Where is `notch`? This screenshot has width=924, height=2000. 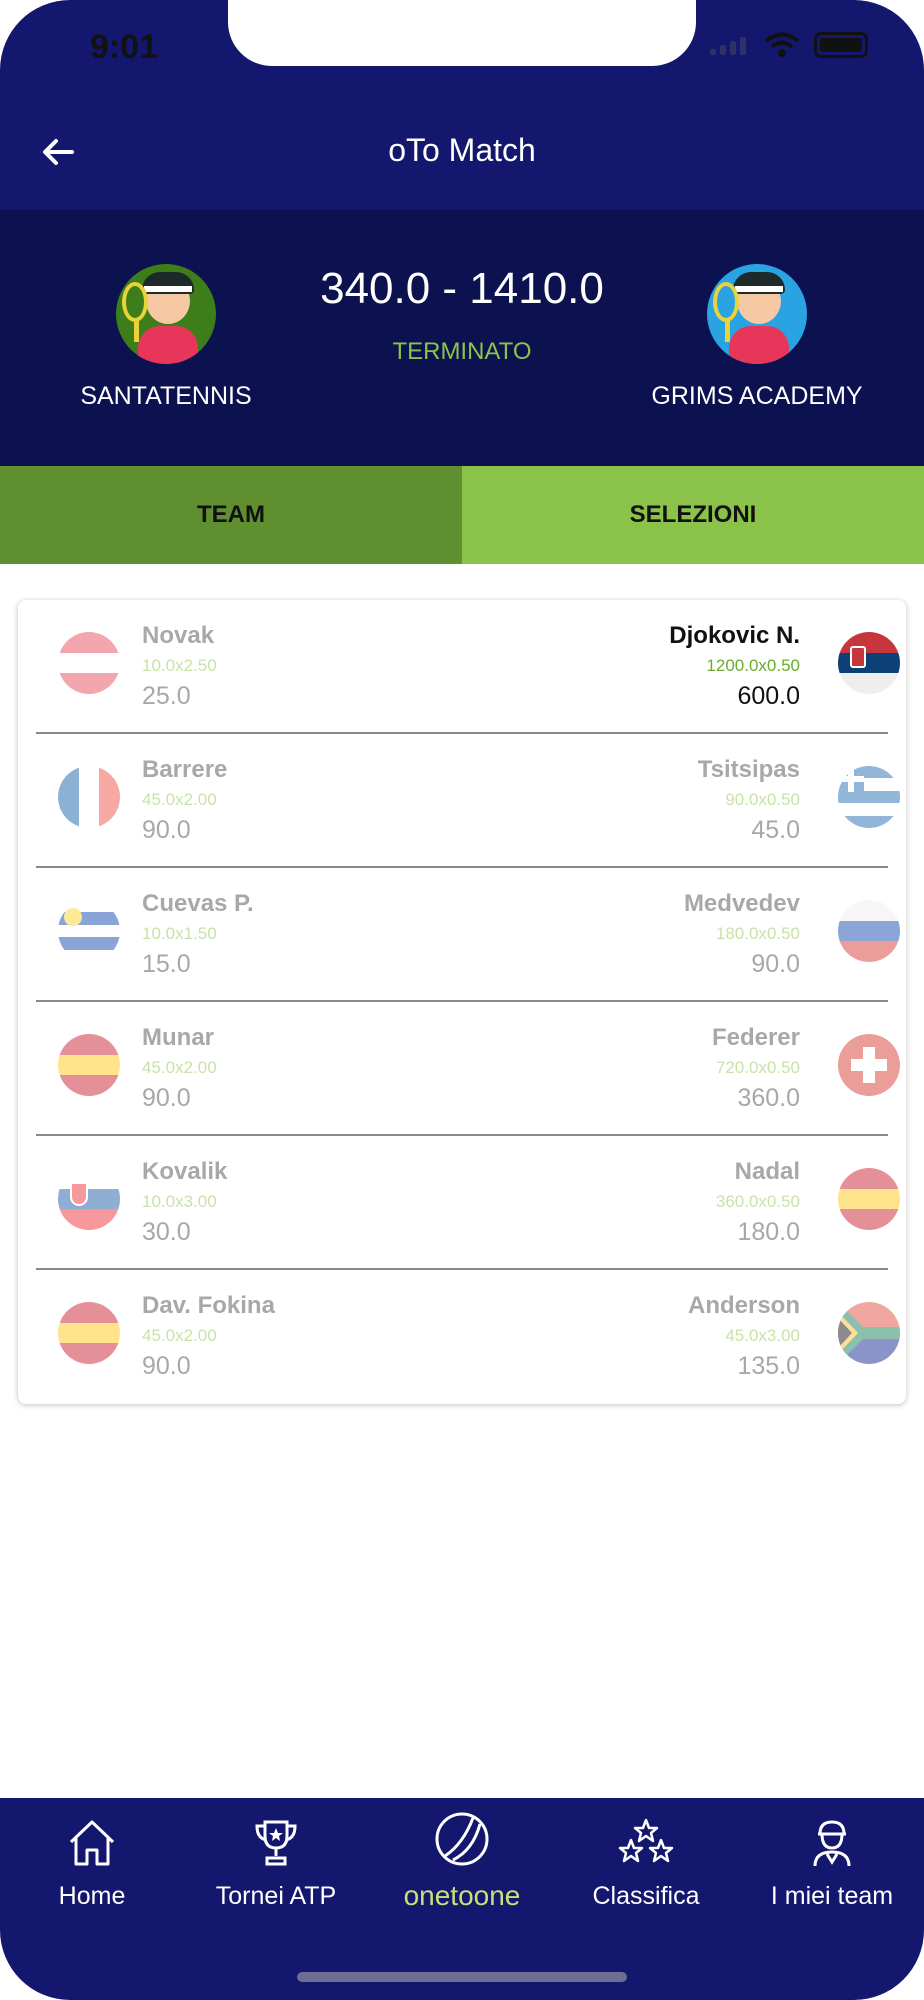
notch is located at coordinates (462, 33).